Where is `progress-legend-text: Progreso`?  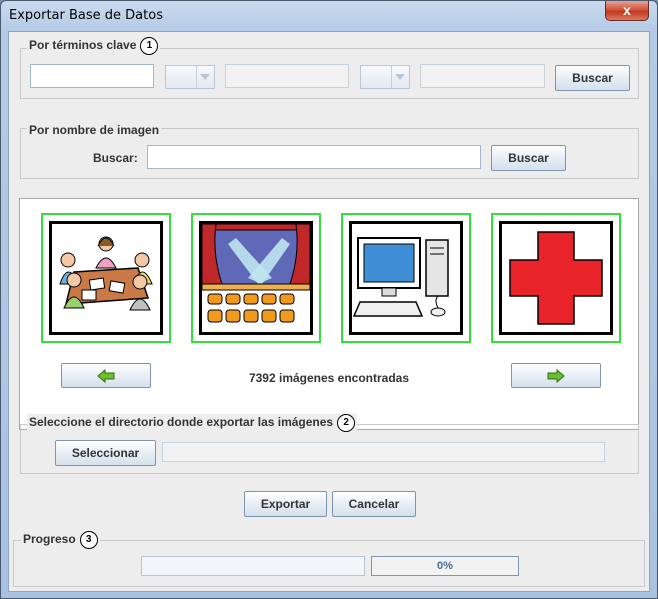
progress-legend-text: Progreso is located at coordinates (49, 539).